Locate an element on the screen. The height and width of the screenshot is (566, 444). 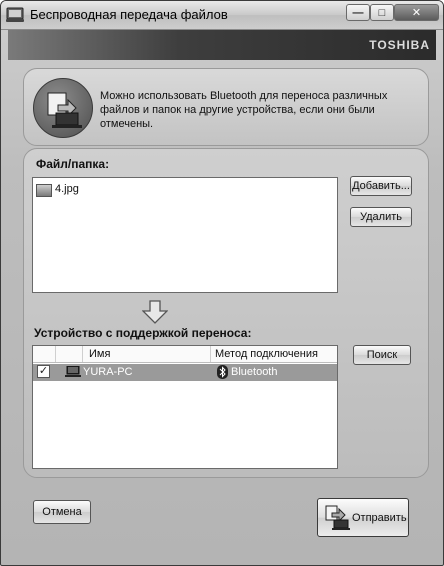
maximize-button: □ is located at coordinates (382, 12).